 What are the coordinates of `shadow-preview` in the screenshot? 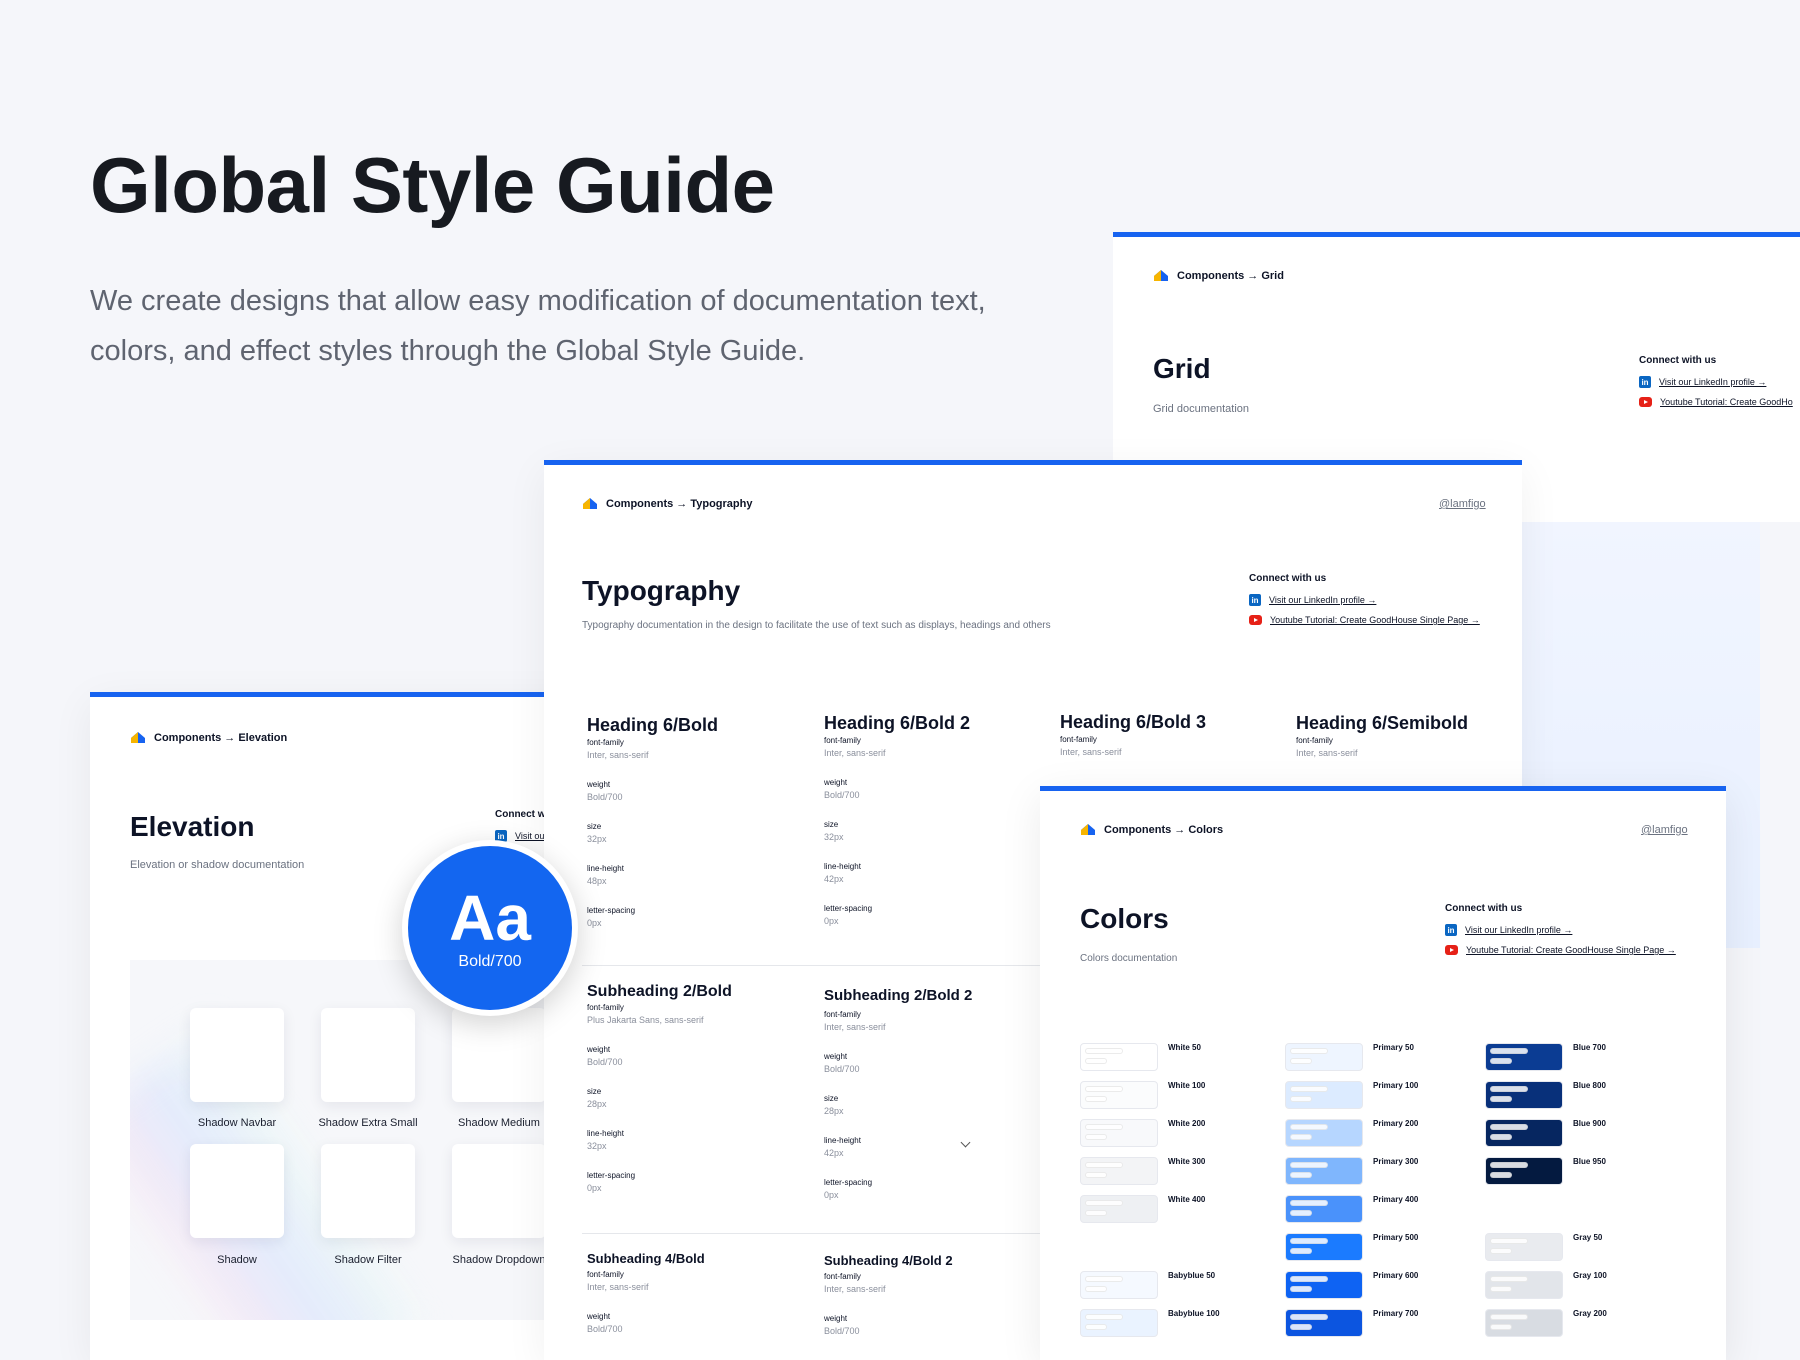 It's located at (237, 1191).